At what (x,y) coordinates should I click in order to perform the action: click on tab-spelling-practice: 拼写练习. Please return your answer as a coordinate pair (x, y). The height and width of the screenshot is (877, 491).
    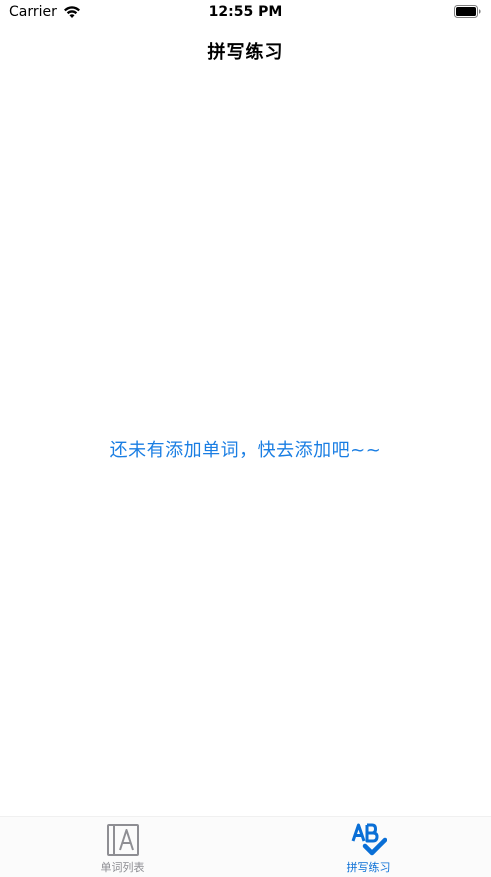
    Looking at the image, I should click on (368, 847).